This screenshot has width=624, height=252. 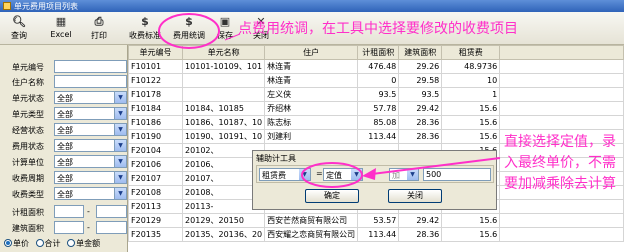 I want to click on highlight-ellipse-mode, so click(x=332, y=175).